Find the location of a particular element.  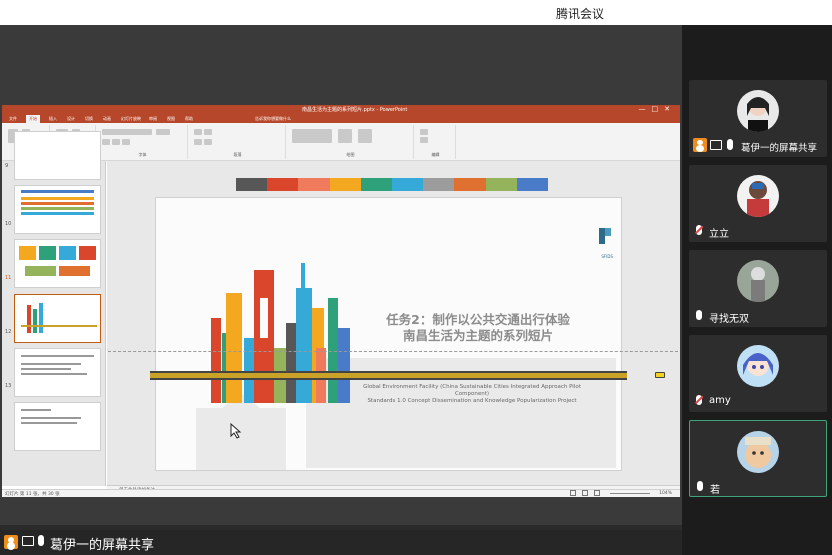

ppt-status-bar: 幻灯片 第 11 张，共 30 张 104% is located at coordinates (341, 493).